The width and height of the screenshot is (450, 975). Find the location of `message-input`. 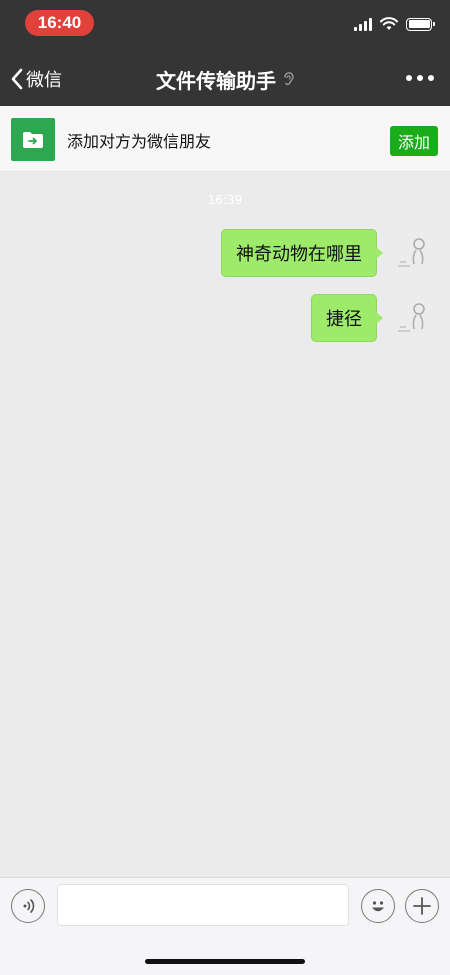

message-input is located at coordinates (203, 905).